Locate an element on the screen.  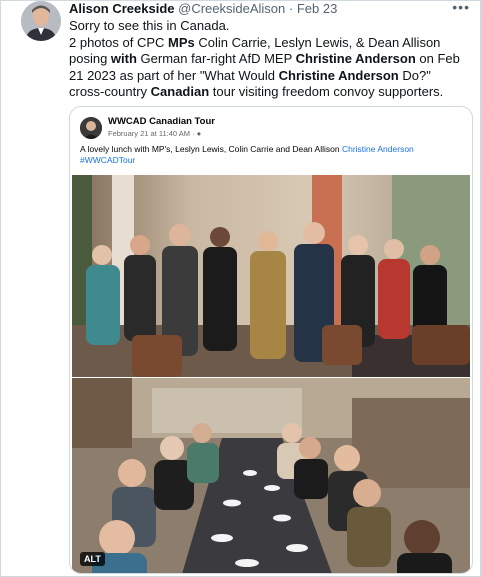
fb-page-name: WWCAD Canadian Tour is located at coordinates (161, 121).